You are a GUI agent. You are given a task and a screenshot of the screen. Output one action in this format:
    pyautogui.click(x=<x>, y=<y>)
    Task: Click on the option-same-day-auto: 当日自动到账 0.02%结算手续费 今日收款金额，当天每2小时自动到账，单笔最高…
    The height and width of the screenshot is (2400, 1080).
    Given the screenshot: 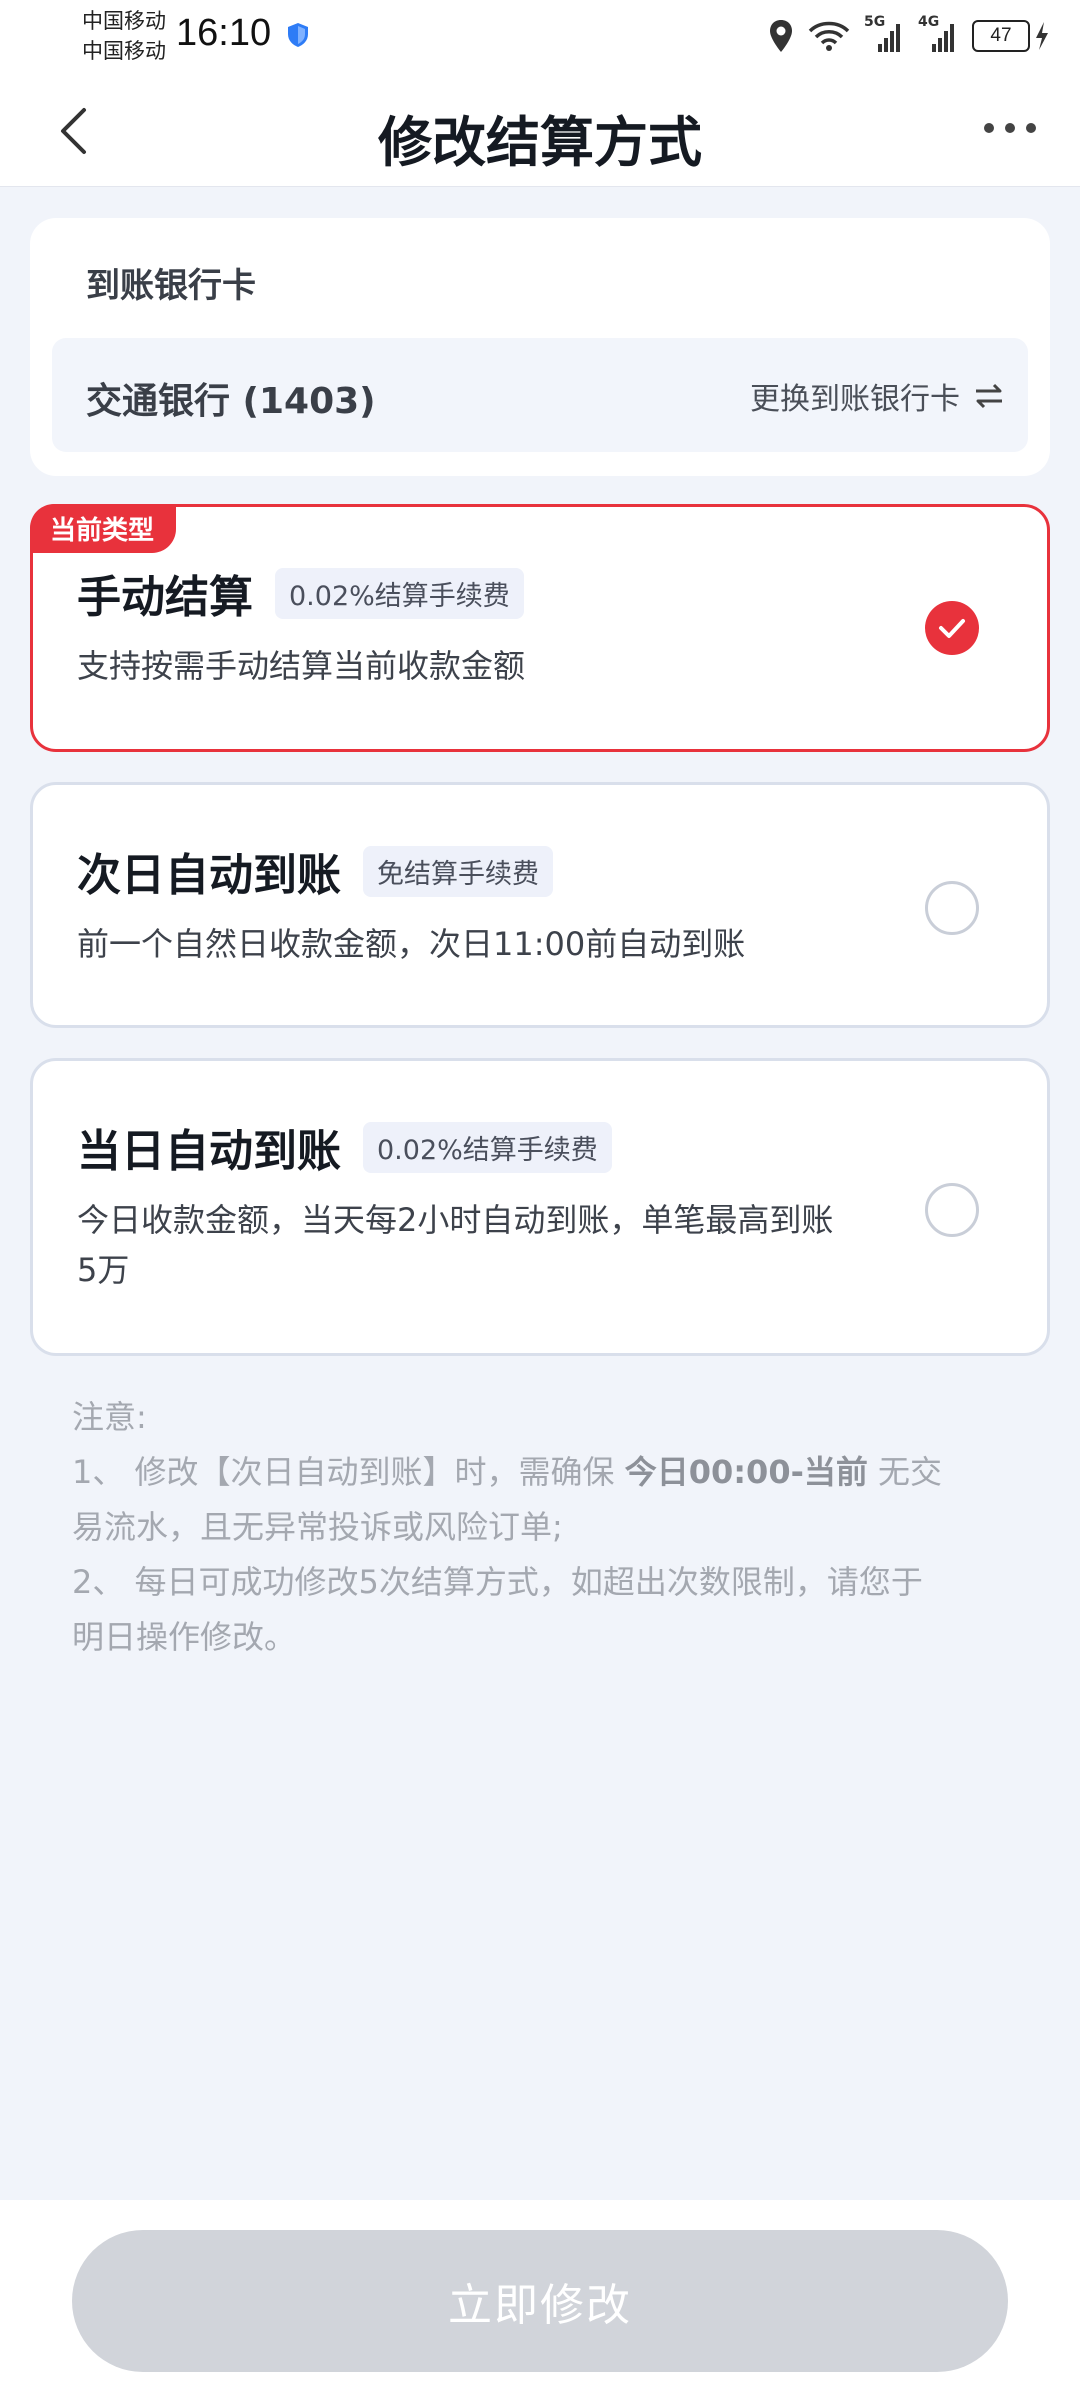 What is the action you would take?
    pyautogui.click(x=540, y=1207)
    